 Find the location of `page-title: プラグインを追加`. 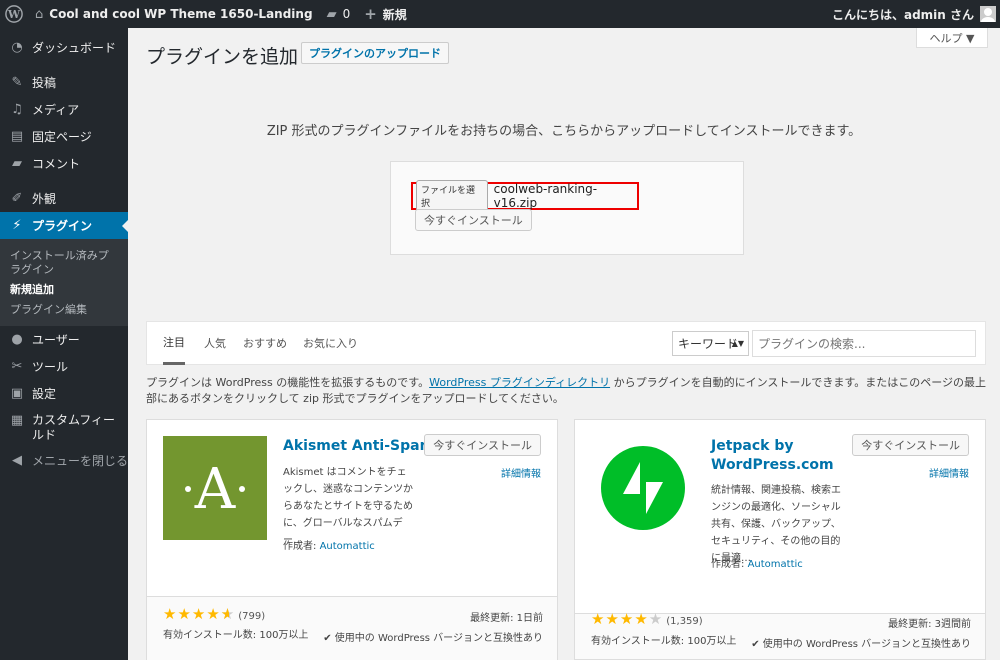

page-title: プラグインを追加 is located at coordinates (222, 57).